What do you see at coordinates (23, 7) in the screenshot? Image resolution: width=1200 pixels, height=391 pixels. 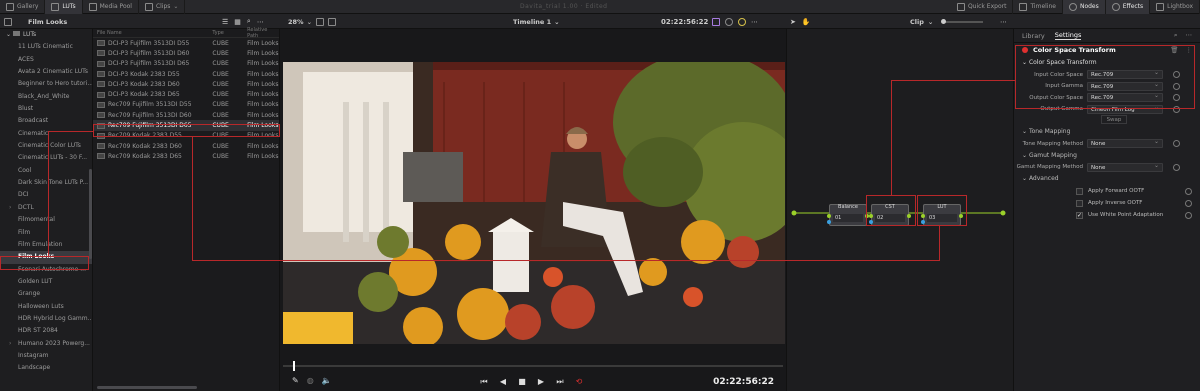 I see `gallery-tab: Gallery` at bounding box center [23, 7].